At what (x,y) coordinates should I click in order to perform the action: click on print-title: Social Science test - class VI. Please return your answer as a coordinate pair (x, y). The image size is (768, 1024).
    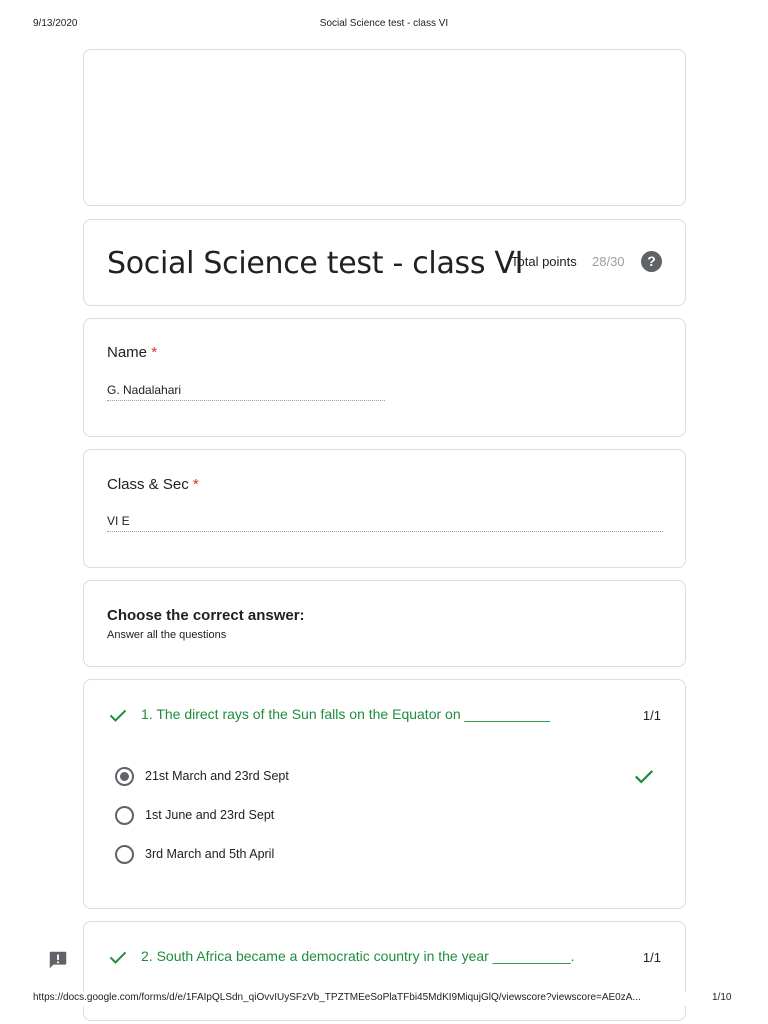
    Looking at the image, I should click on (384, 23).